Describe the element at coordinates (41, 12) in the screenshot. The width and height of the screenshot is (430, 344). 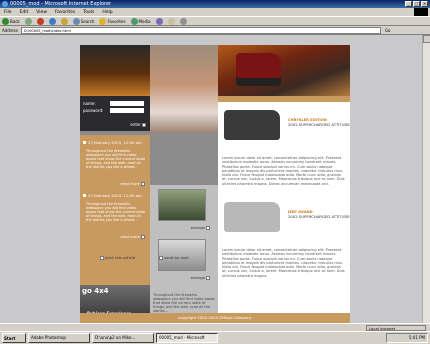
I see `menu-view: View` at that location.